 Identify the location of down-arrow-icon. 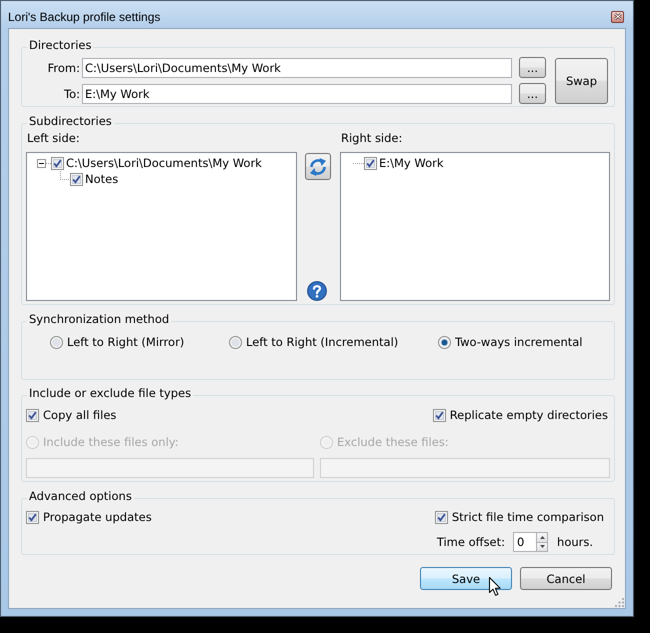
(542, 546).